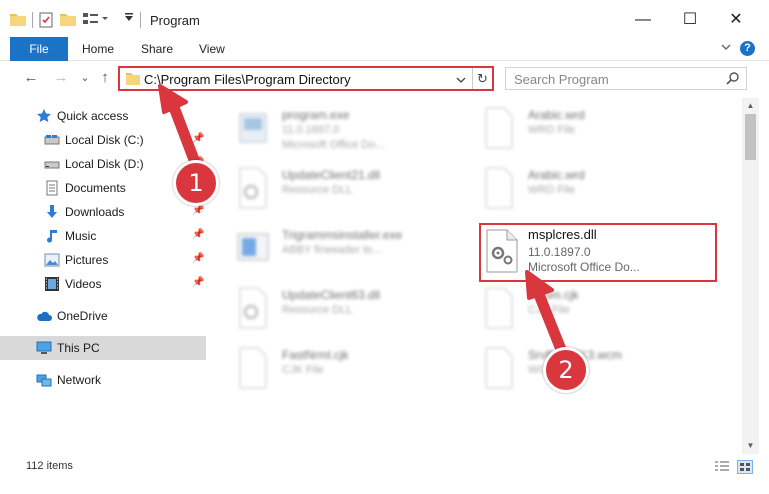  What do you see at coordinates (196, 183) in the screenshot?
I see `step-1-badge: 1` at bounding box center [196, 183].